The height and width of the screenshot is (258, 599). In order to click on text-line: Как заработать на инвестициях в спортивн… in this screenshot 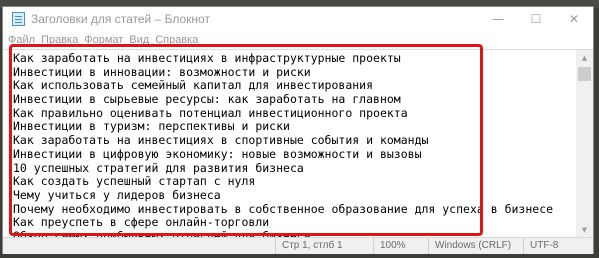, I will do `click(221, 140)`.